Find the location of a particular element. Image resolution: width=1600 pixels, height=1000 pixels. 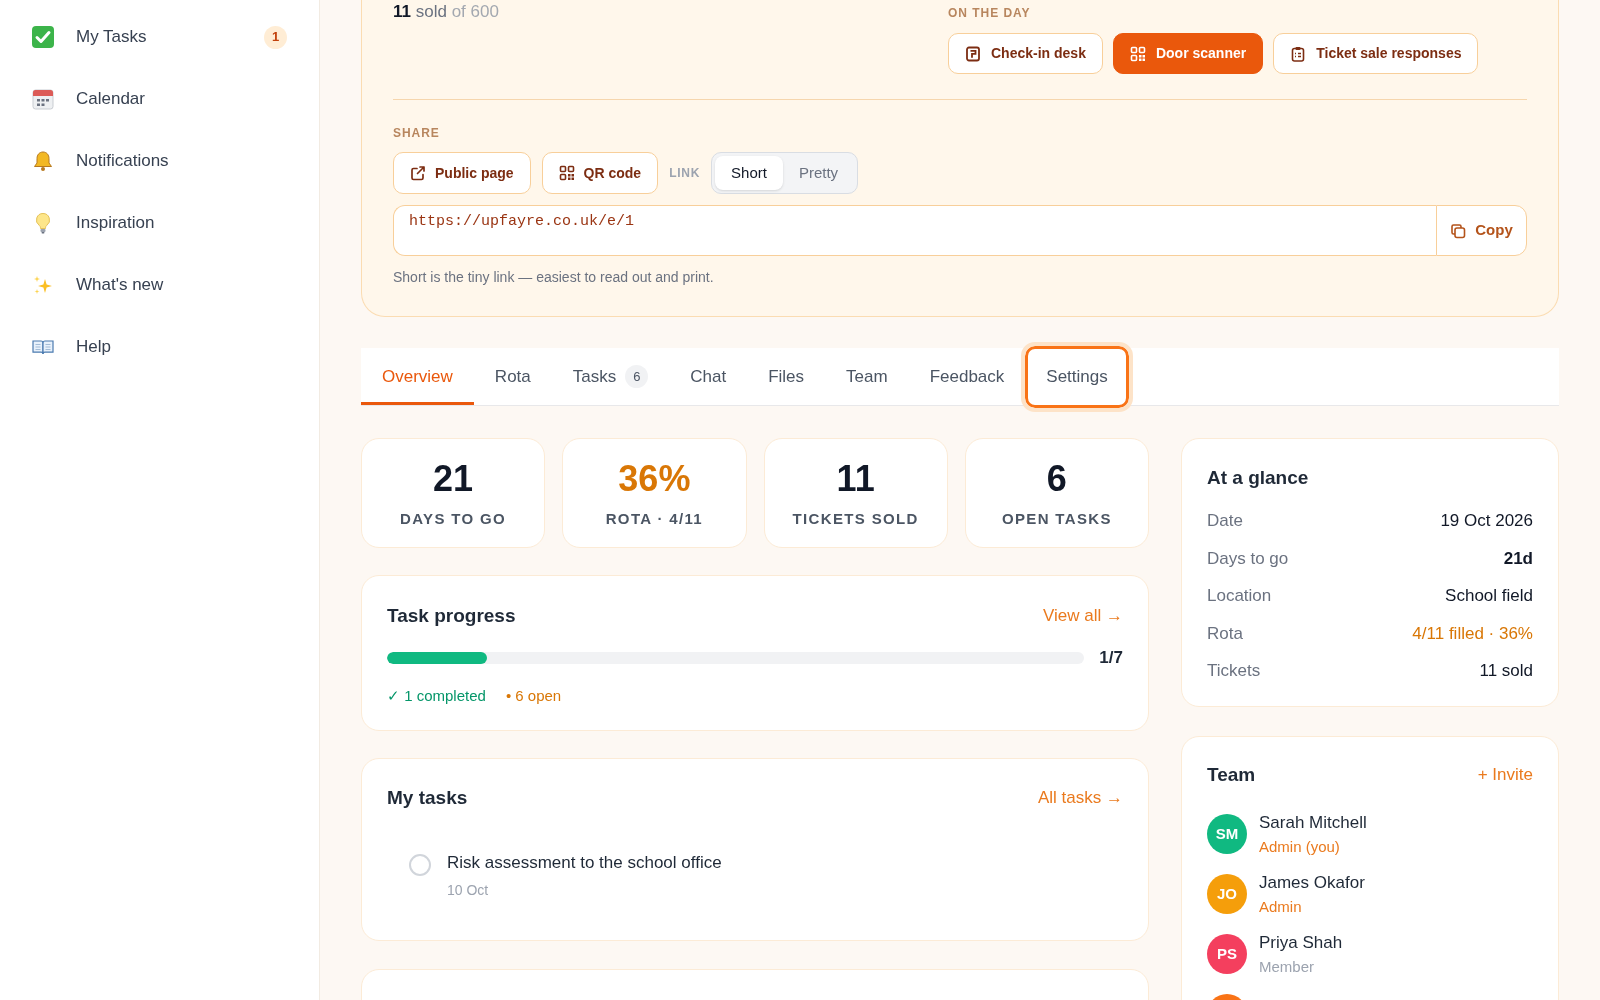

task-checkbox is located at coordinates (420, 865).